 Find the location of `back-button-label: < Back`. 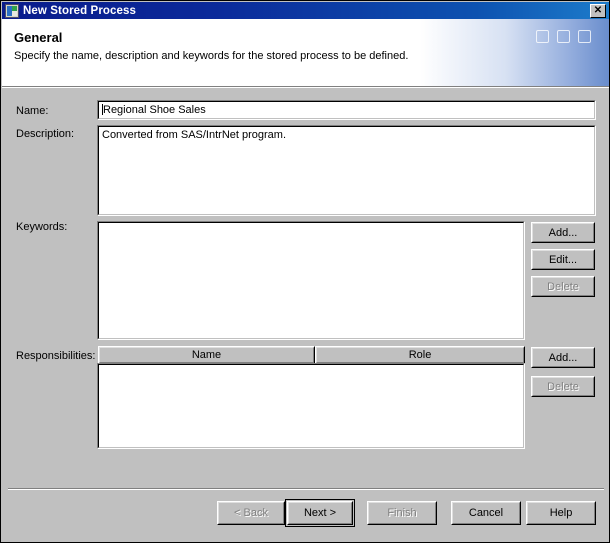

back-button-label: < Back is located at coordinates (251, 513).